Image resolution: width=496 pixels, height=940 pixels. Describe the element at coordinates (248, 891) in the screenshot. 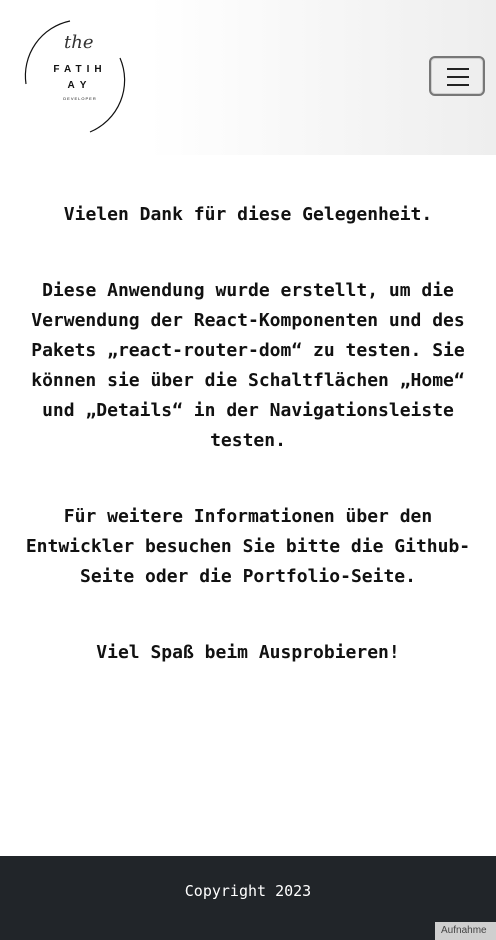

I see `copyright-text: Copyright 2023` at that location.